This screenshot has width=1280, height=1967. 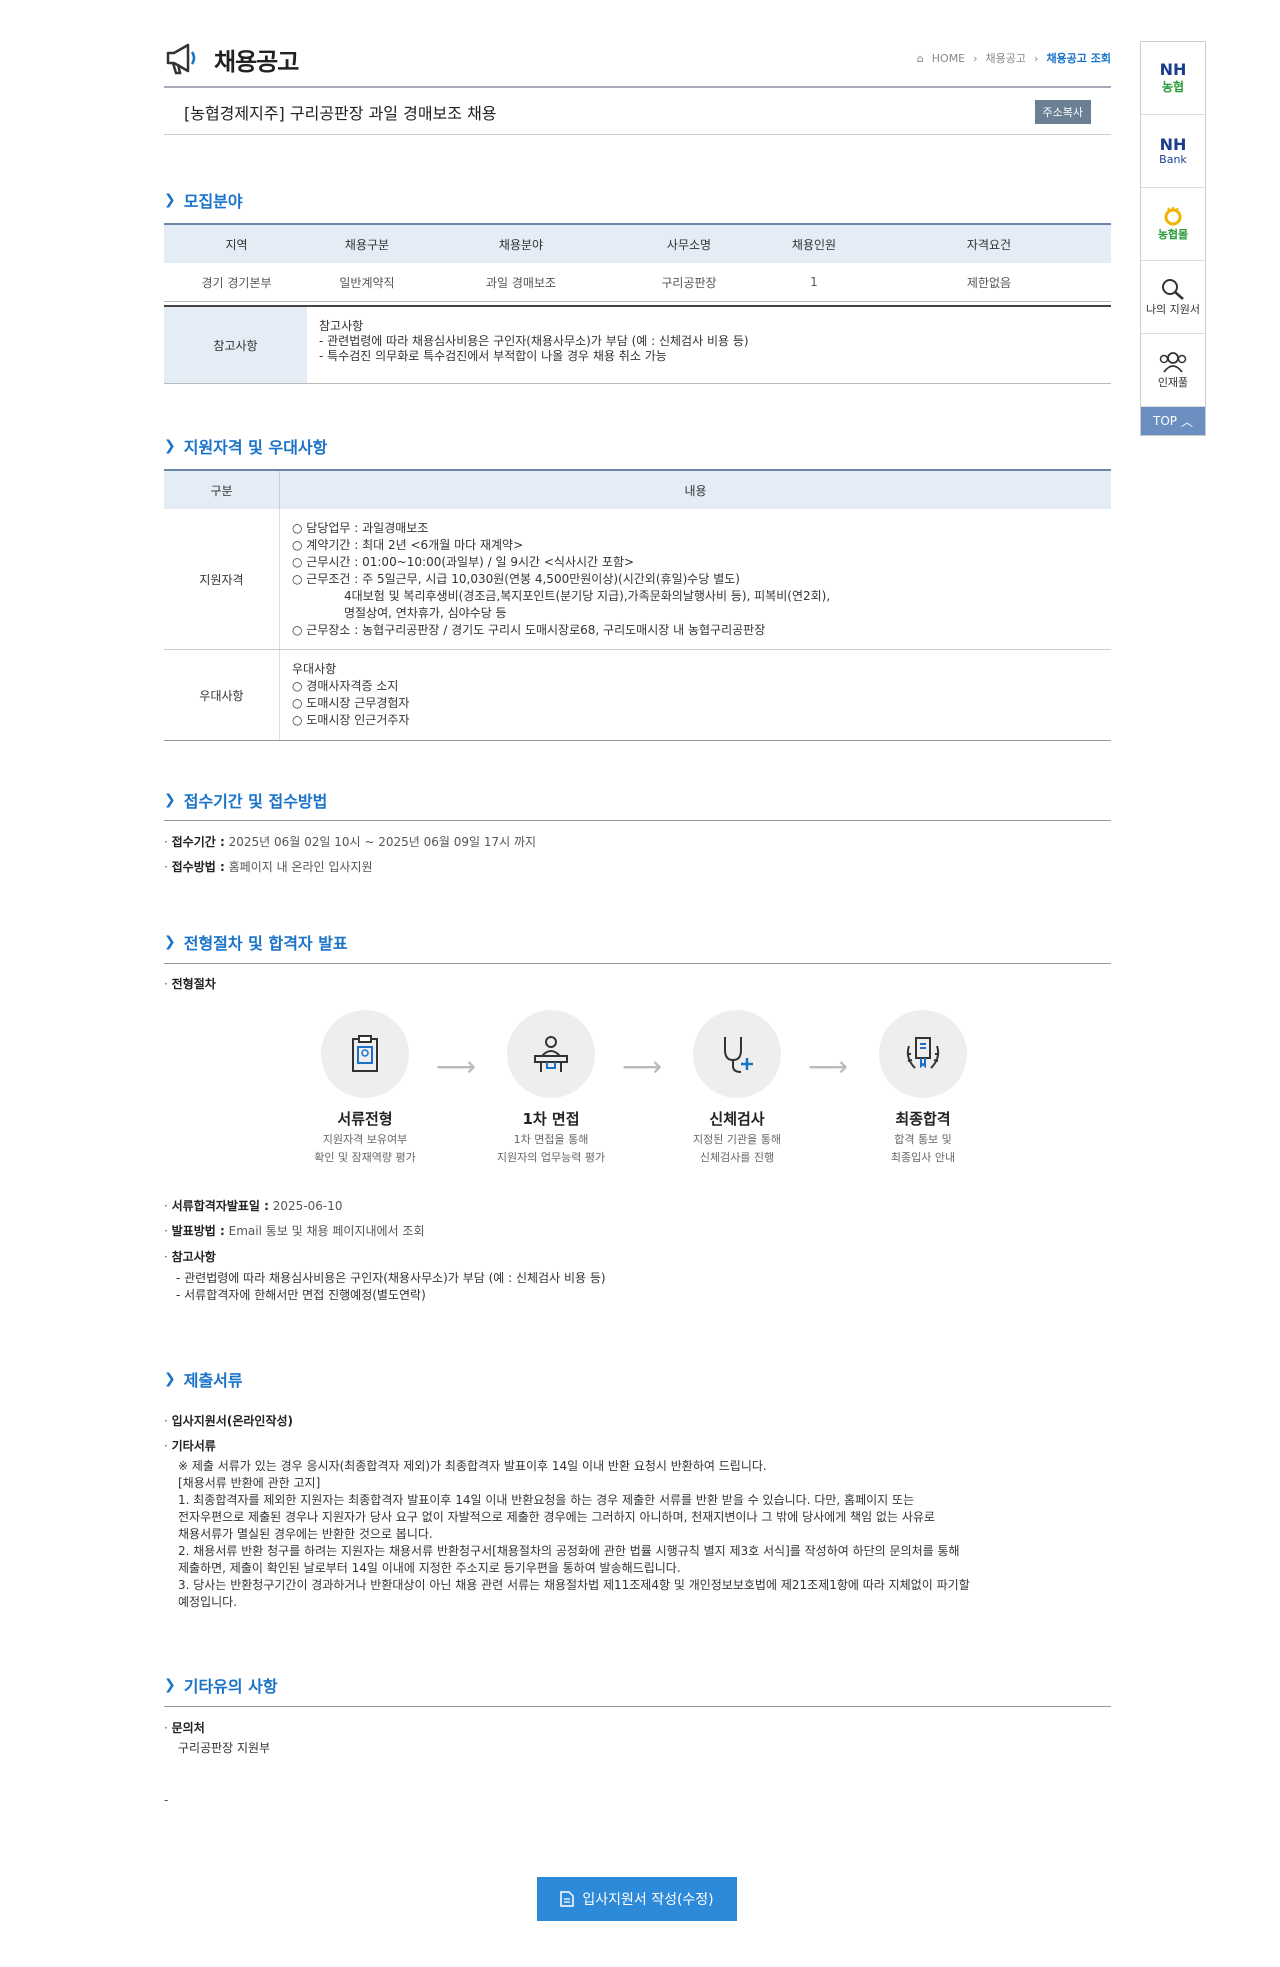 I want to click on section-title: 지원자격 및 우대사항, so click(x=255, y=447).